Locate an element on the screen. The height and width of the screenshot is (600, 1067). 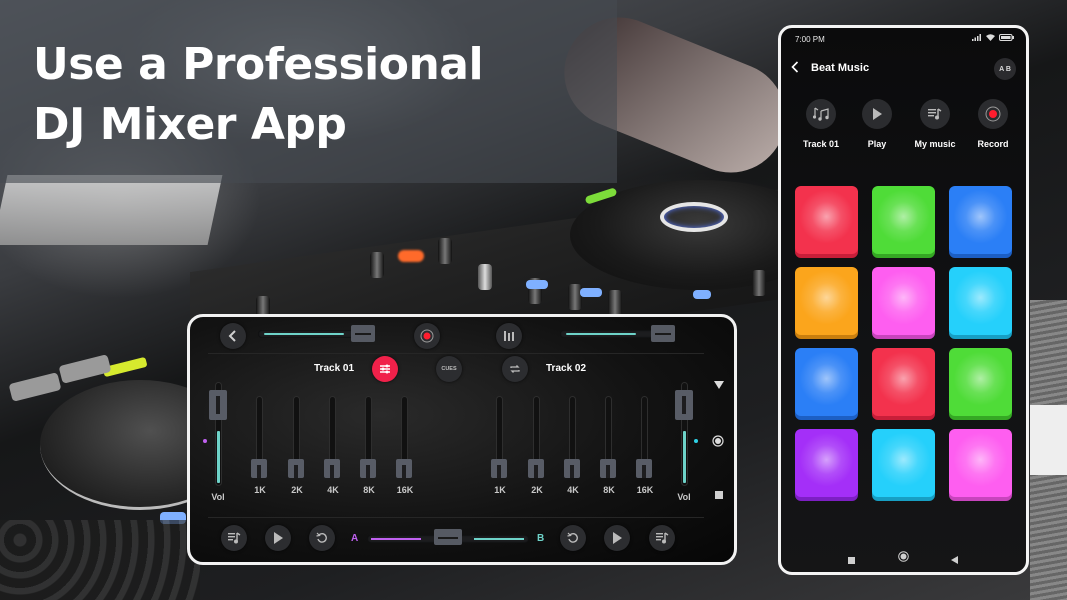
action-label: My music is located at coordinates (935, 144).